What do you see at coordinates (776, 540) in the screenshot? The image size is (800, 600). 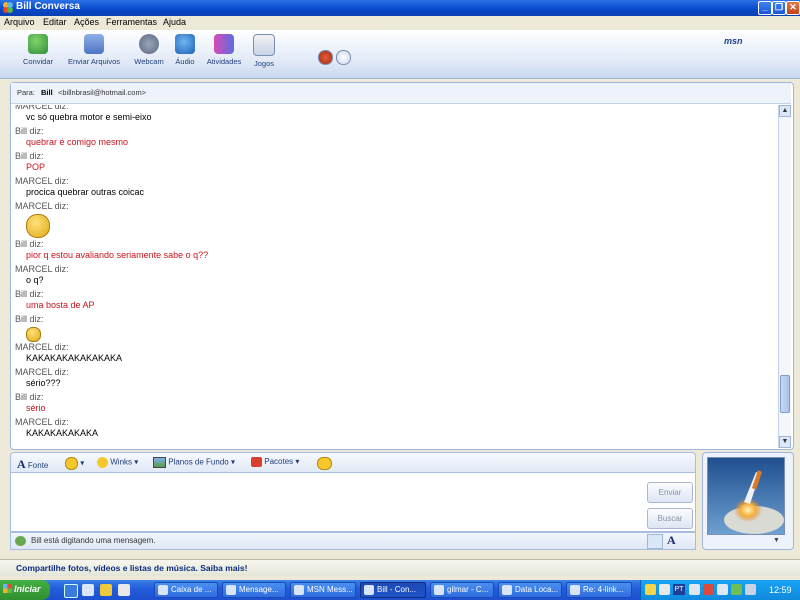 I see `picture-menu-arrow-icon: ▼` at bounding box center [776, 540].